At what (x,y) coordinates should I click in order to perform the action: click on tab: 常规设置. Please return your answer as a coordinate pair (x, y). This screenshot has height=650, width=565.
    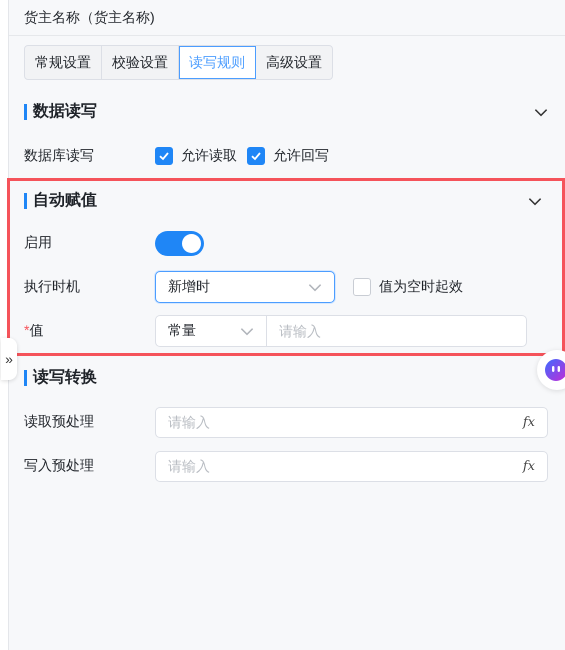
    Looking at the image, I should click on (63, 62).